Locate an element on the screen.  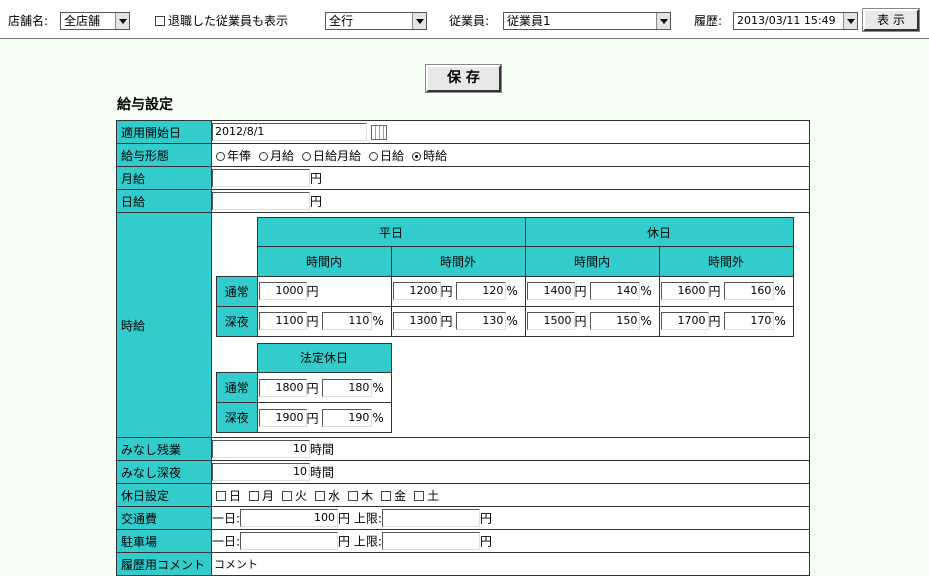
show-button: 表 示 is located at coordinates (891, 20).